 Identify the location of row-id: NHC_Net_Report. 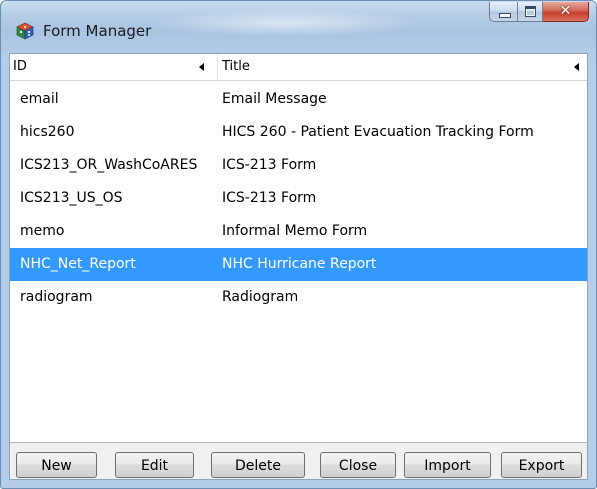
(78, 264).